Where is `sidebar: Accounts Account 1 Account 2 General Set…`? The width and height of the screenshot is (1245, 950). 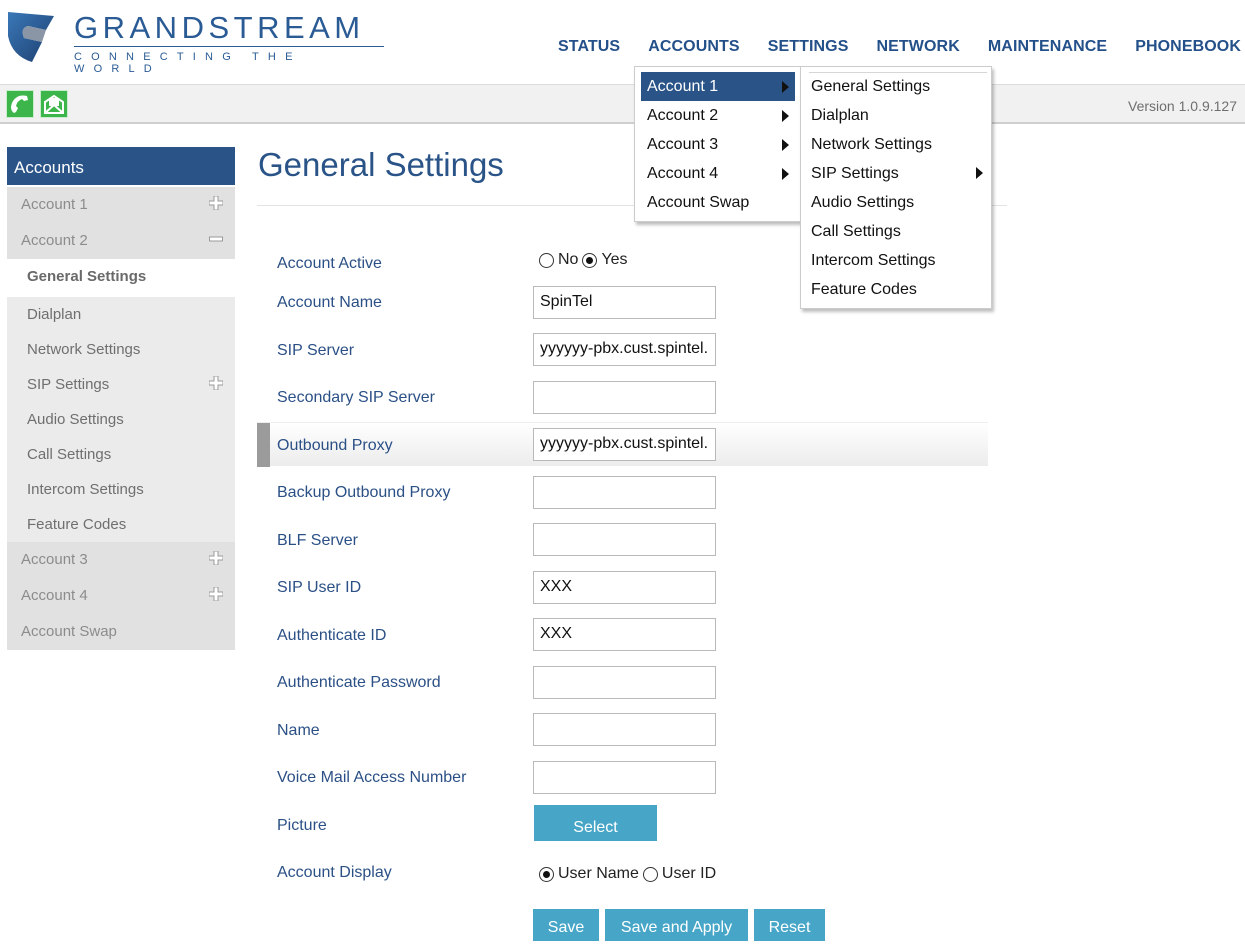
sidebar: Accounts Account 1 Account 2 General Set… is located at coordinates (121, 398).